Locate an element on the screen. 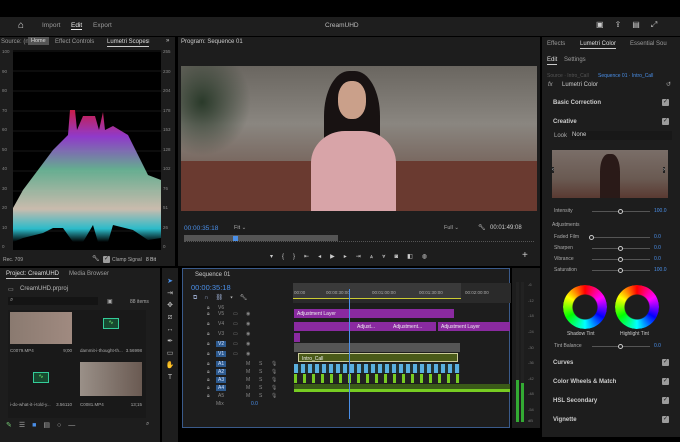 The image size is (680, 442). audio-clips-a3 is located at coordinates (402, 388).